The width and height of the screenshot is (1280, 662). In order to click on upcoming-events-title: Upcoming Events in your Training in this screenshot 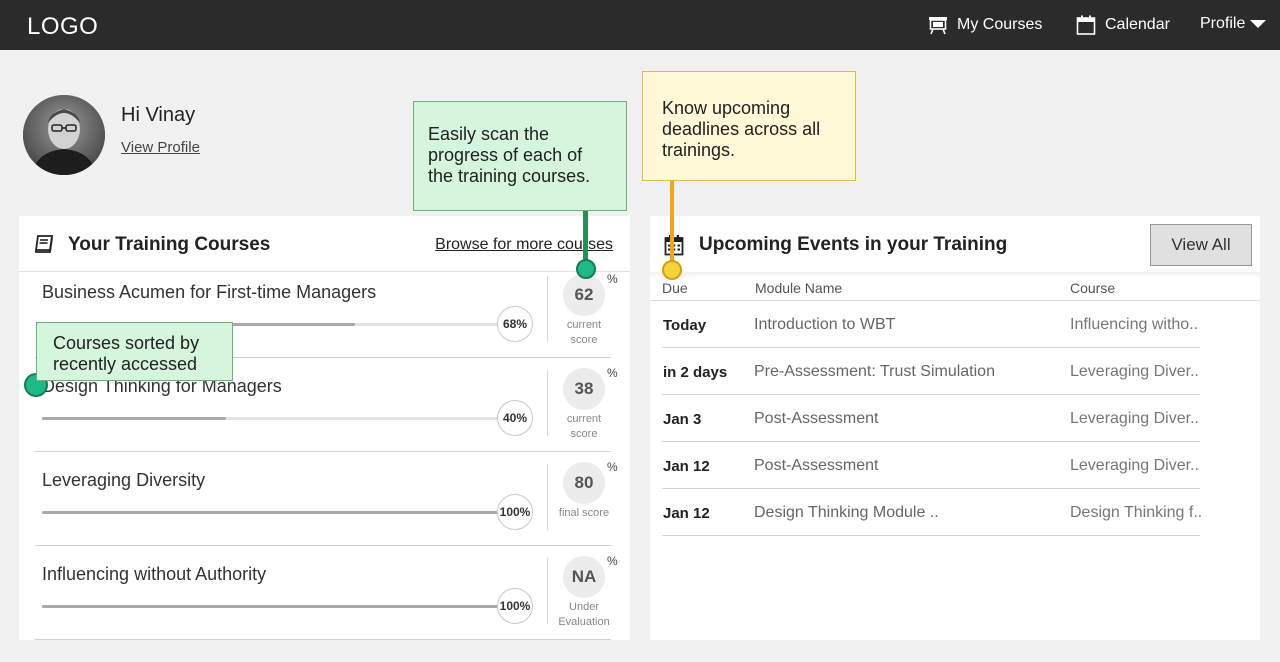, I will do `click(853, 244)`.